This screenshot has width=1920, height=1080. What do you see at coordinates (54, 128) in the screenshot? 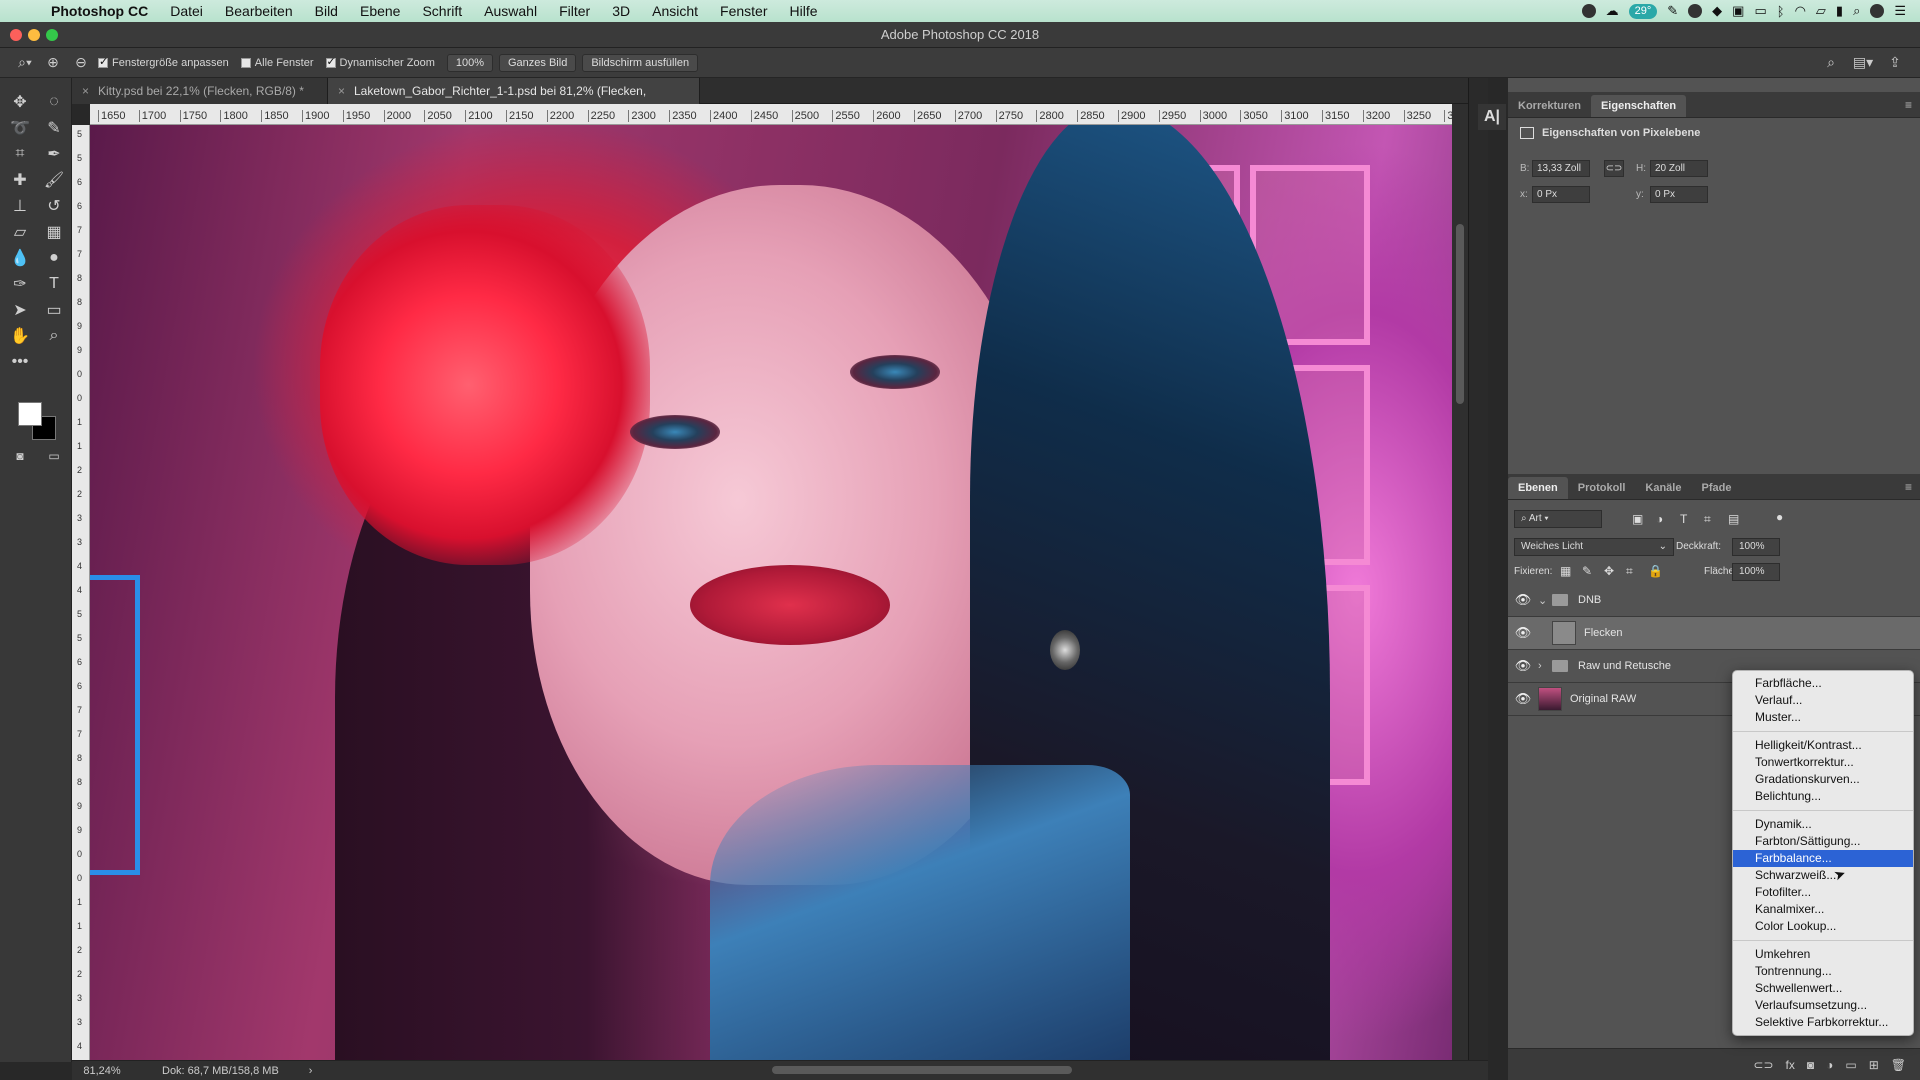
I see `quick-select-tool-icon: ✎` at bounding box center [54, 128].